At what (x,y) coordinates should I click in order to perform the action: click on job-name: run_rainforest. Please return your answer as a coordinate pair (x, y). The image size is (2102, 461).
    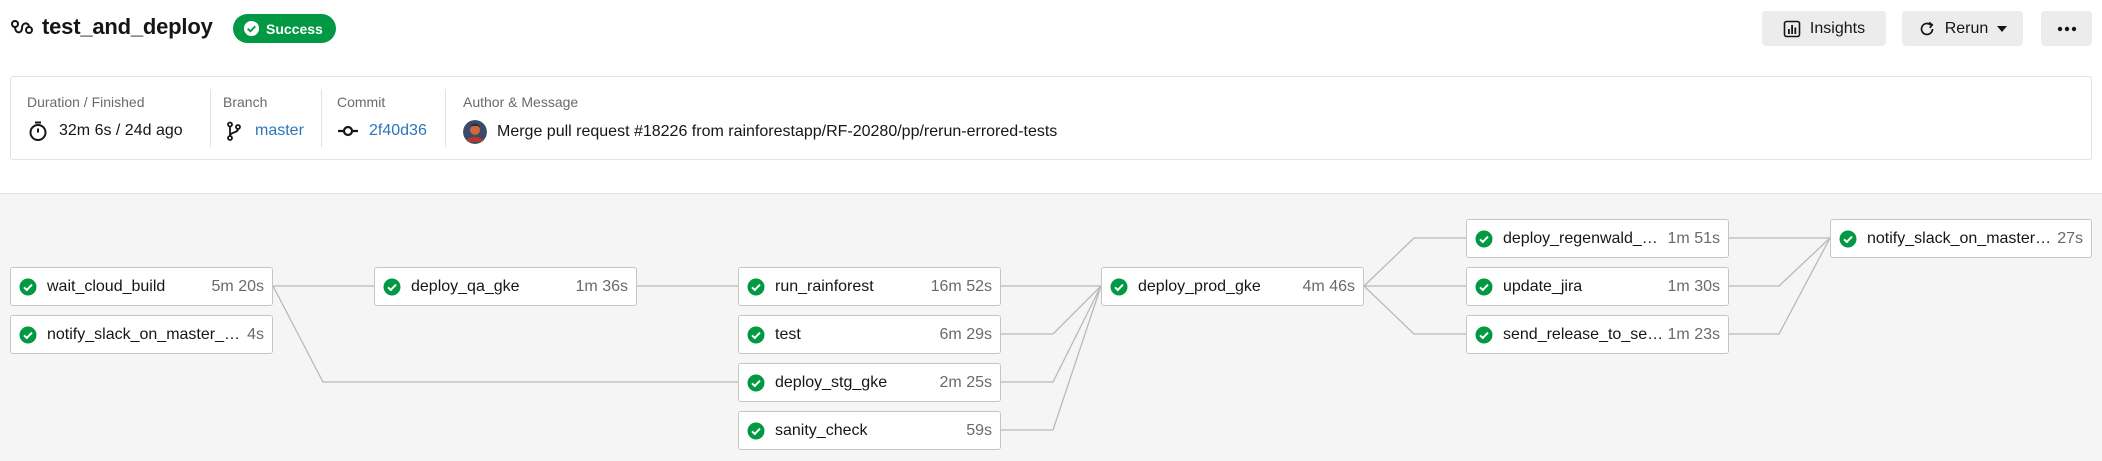
    Looking at the image, I should click on (824, 286).